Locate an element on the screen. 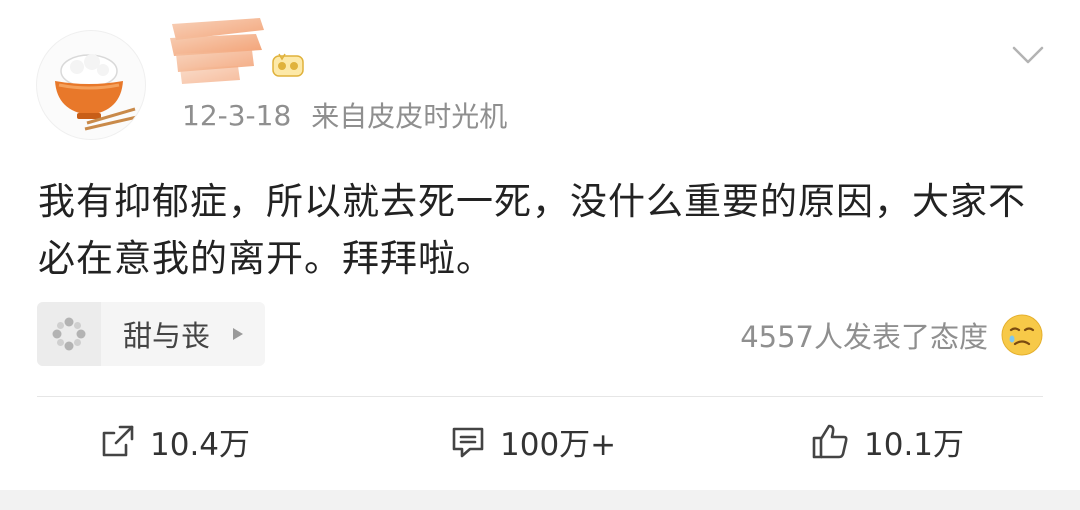 Image resolution: width=1080 pixels, height=510 pixels. pinwheel-icon is located at coordinates (69, 334).